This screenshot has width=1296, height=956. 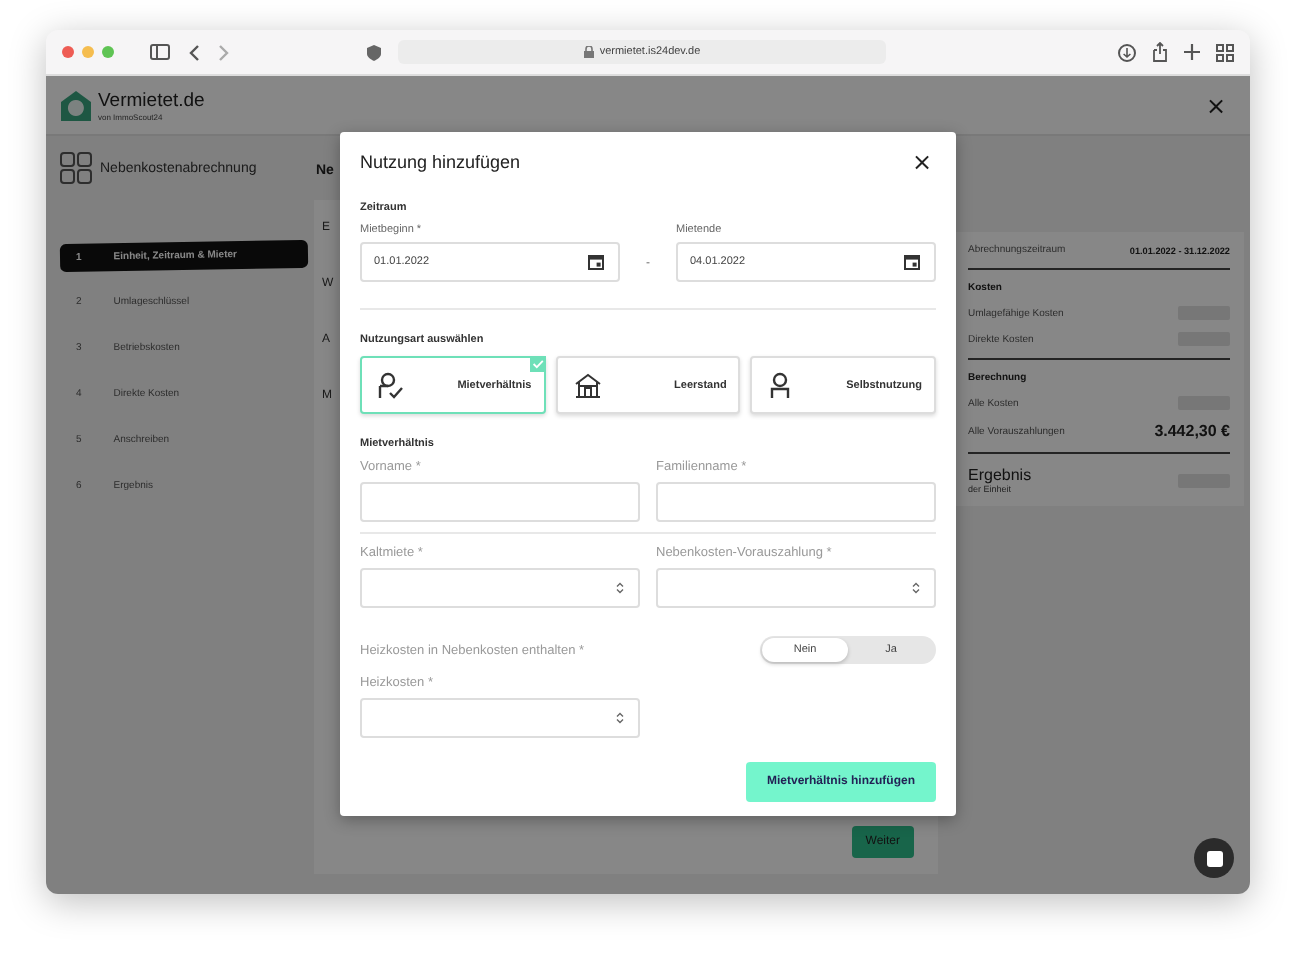 What do you see at coordinates (1192, 52) in the screenshot?
I see `plus-icon` at bounding box center [1192, 52].